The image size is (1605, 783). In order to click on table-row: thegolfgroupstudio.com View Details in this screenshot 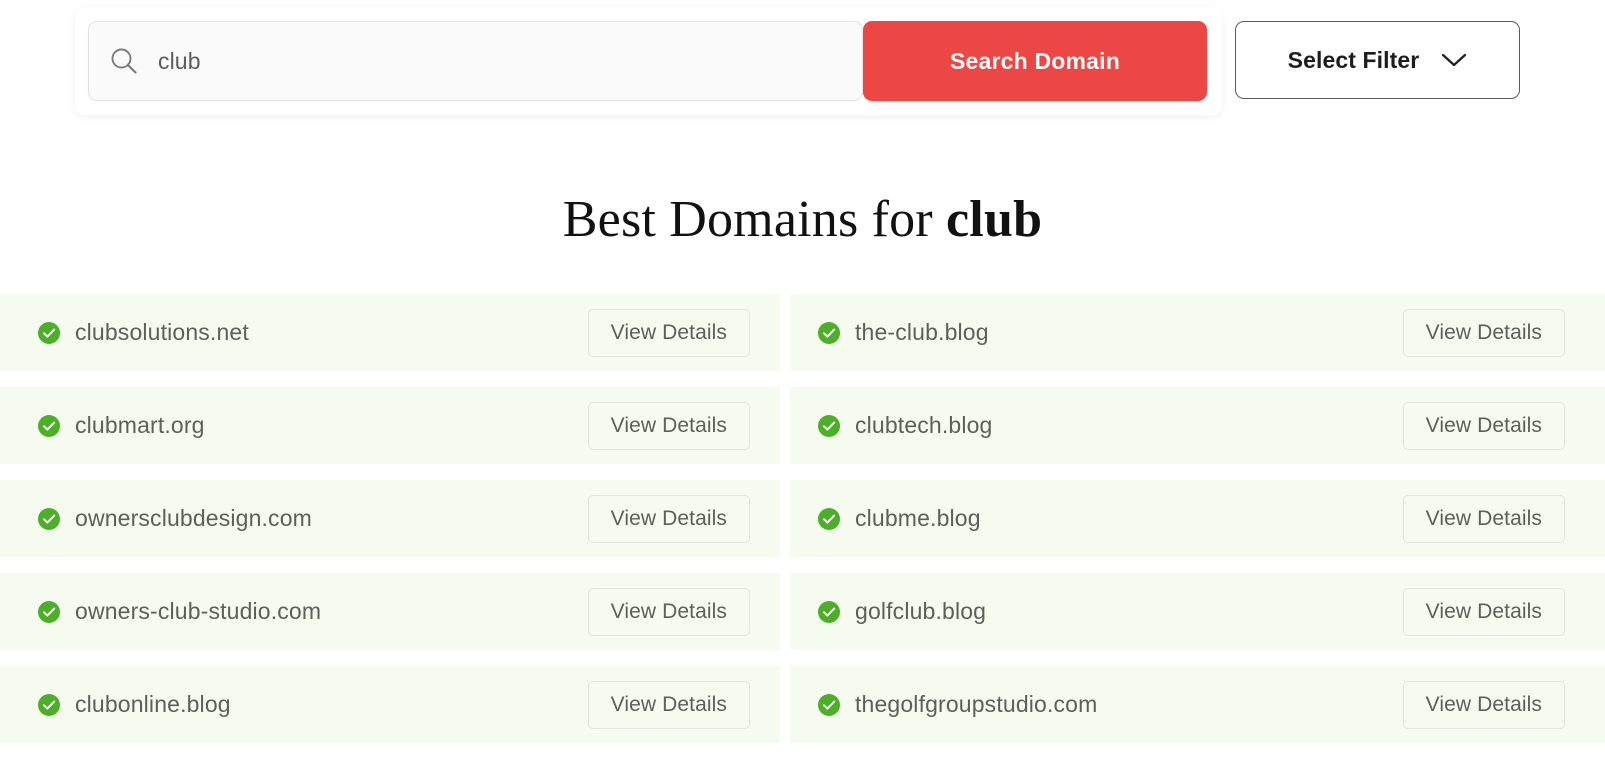, I will do `click(1197, 704)`.